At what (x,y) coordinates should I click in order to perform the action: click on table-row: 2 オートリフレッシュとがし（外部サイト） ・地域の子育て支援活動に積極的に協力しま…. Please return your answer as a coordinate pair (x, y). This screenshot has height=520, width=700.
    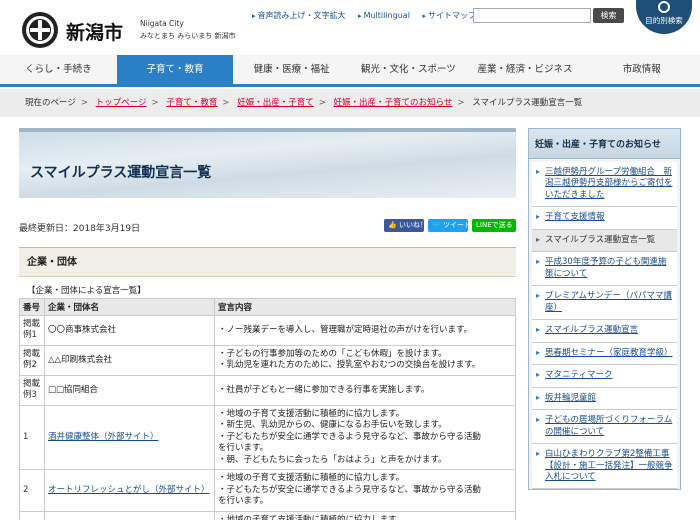
    Looking at the image, I should click on (267, 490).